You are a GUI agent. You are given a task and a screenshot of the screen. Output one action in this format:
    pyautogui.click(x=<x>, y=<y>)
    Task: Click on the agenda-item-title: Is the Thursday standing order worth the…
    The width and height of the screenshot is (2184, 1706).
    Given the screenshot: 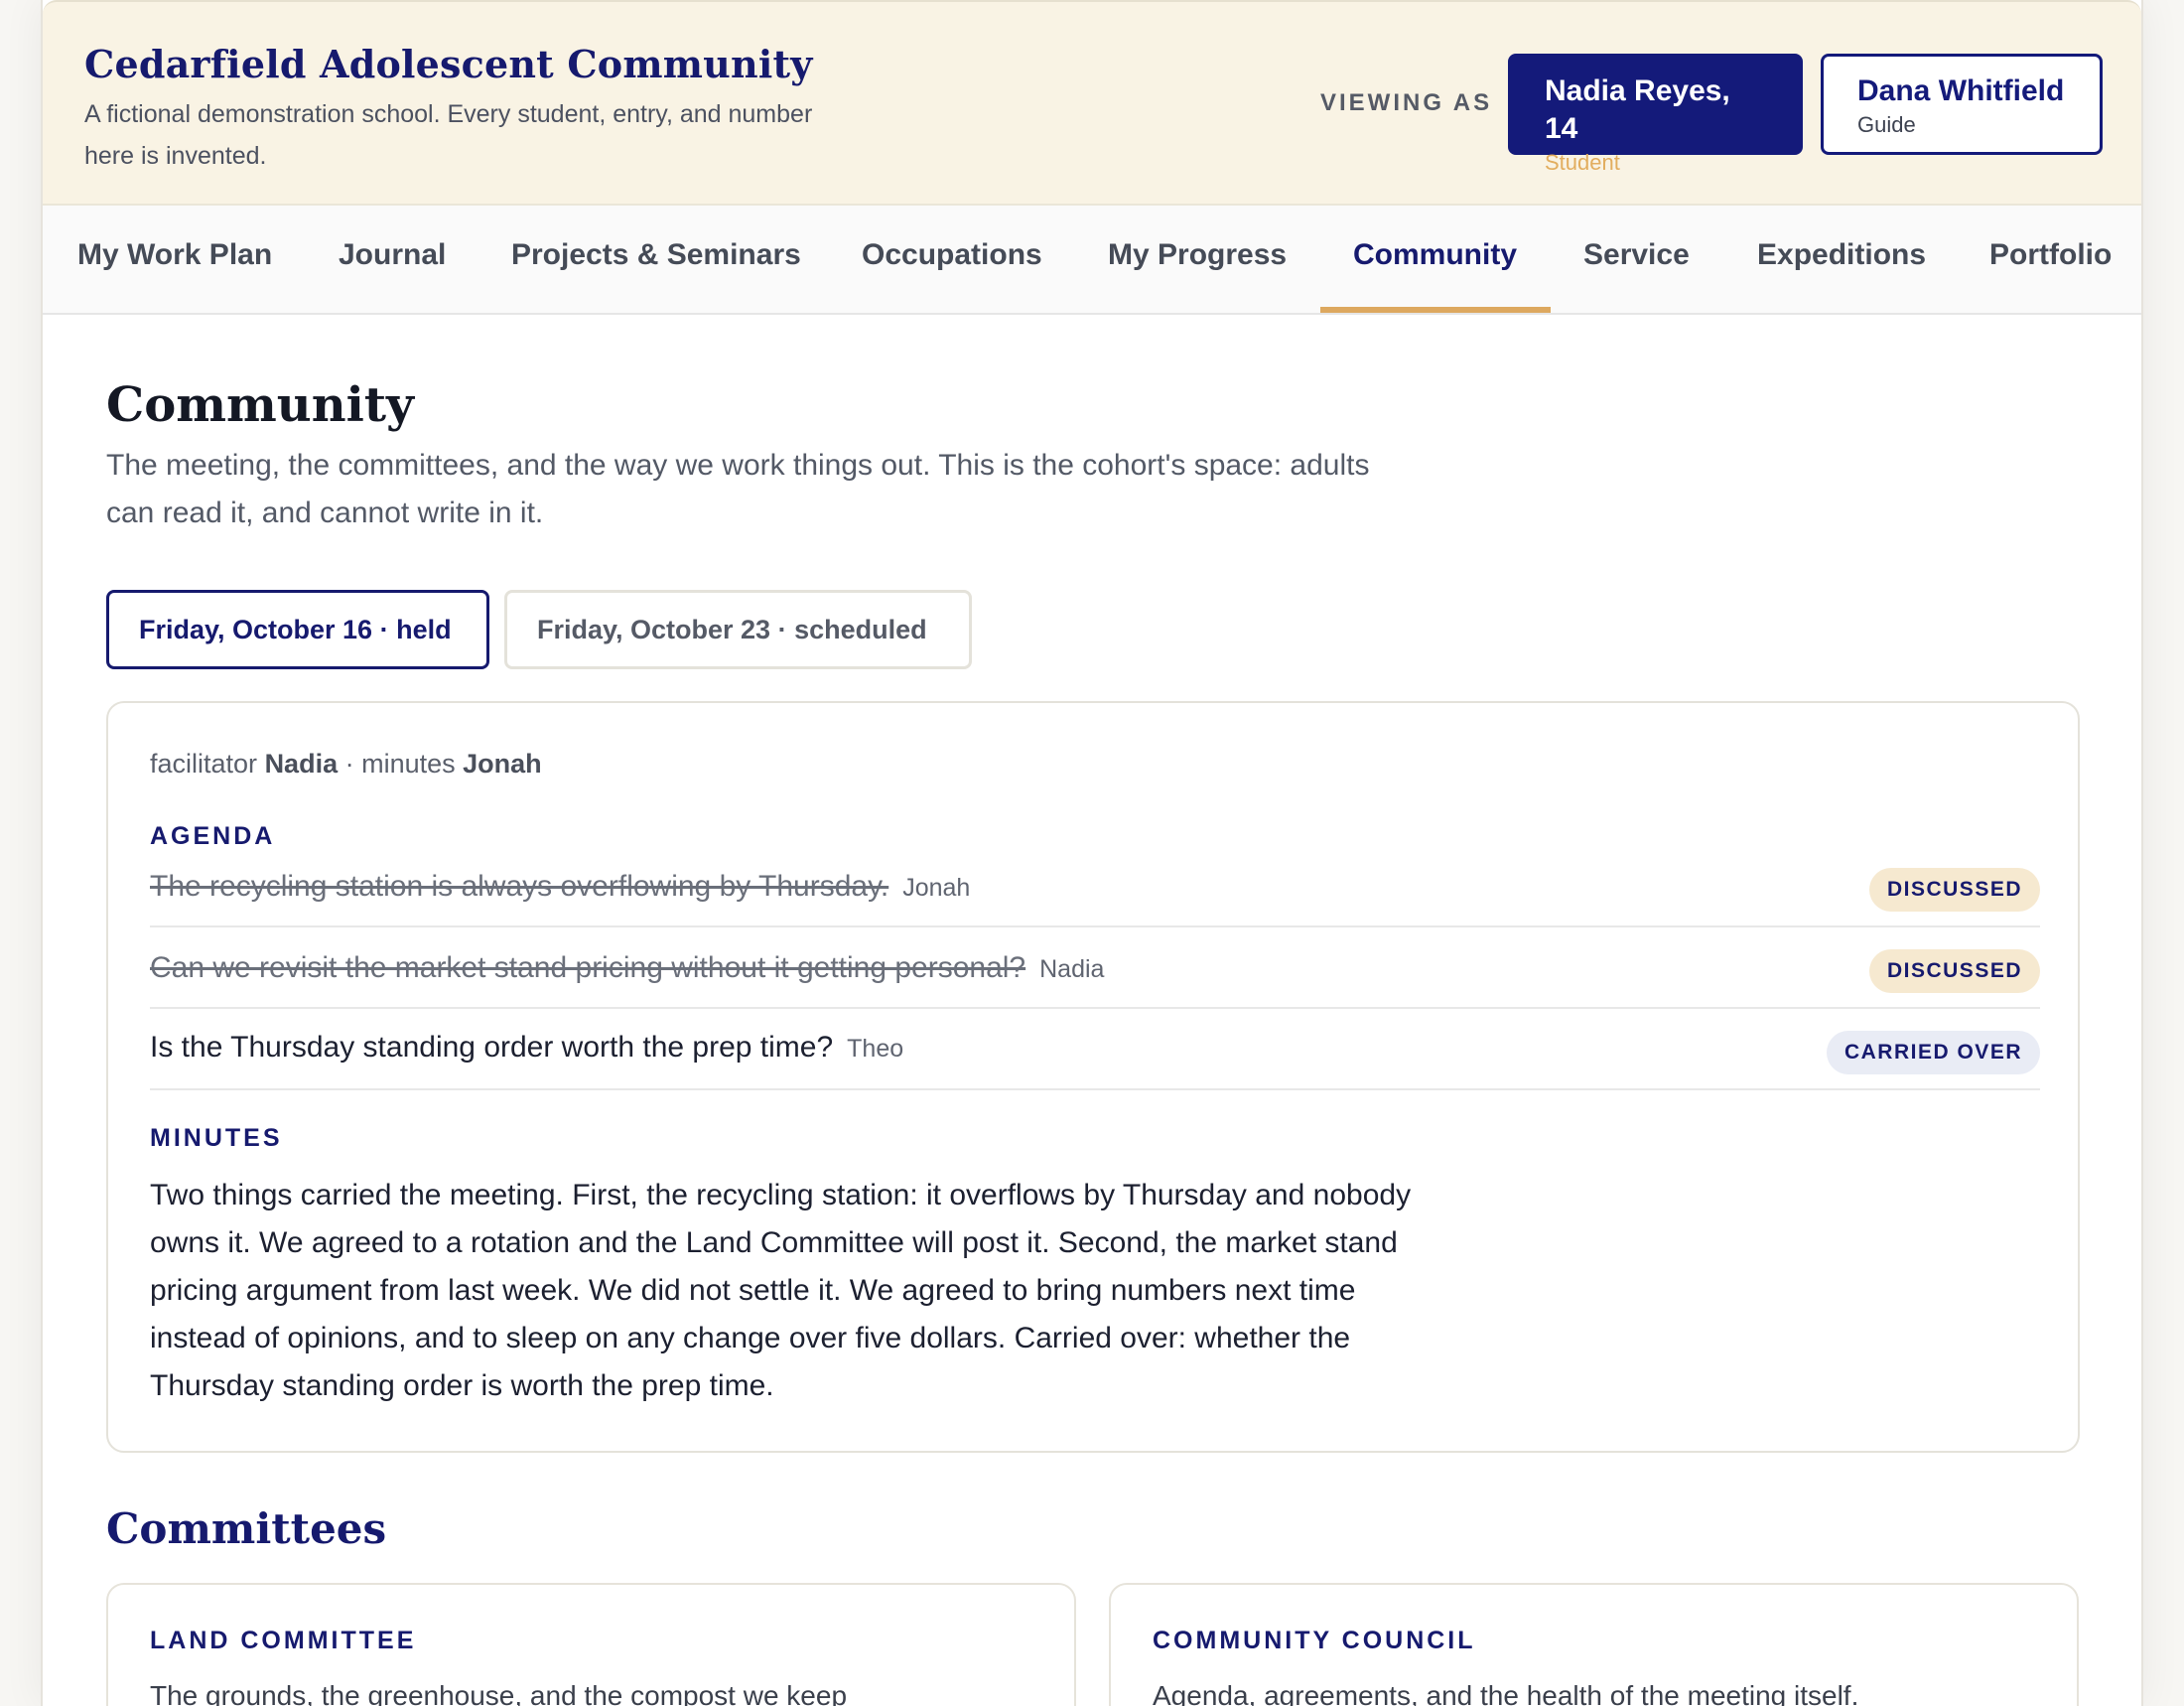 What is the action you would take?
    pyautogui.click(x=492, y=1047)
    